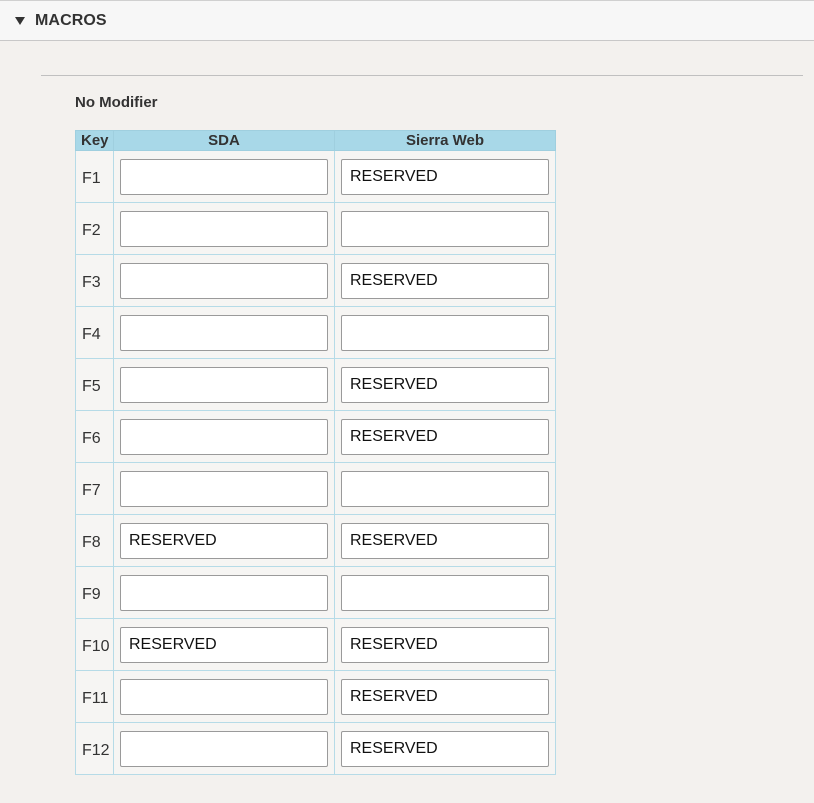  Describe the element at coordinates (445, 592) in the screenshot. I see `sierra-web-input-f9` at that location.